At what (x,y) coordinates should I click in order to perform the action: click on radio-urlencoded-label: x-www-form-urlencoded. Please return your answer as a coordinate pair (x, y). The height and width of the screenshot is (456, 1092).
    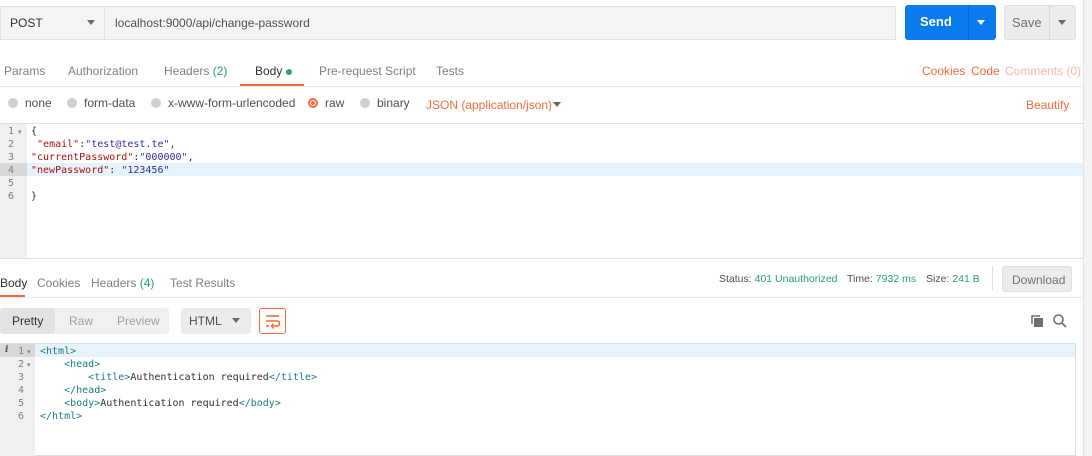
    Looking at the image, I should click on (232, 103).